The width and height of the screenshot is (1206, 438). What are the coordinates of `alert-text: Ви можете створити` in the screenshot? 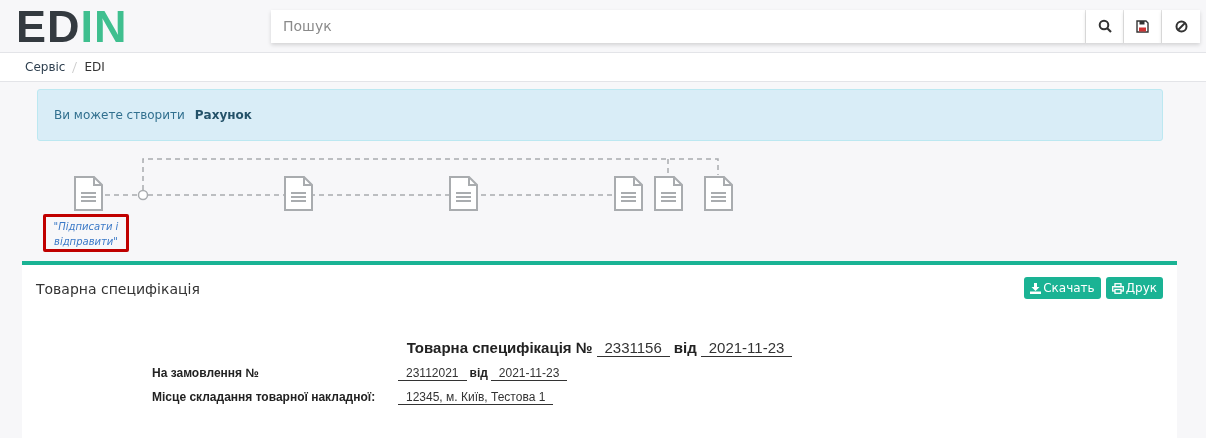 It's located at (119, 115).